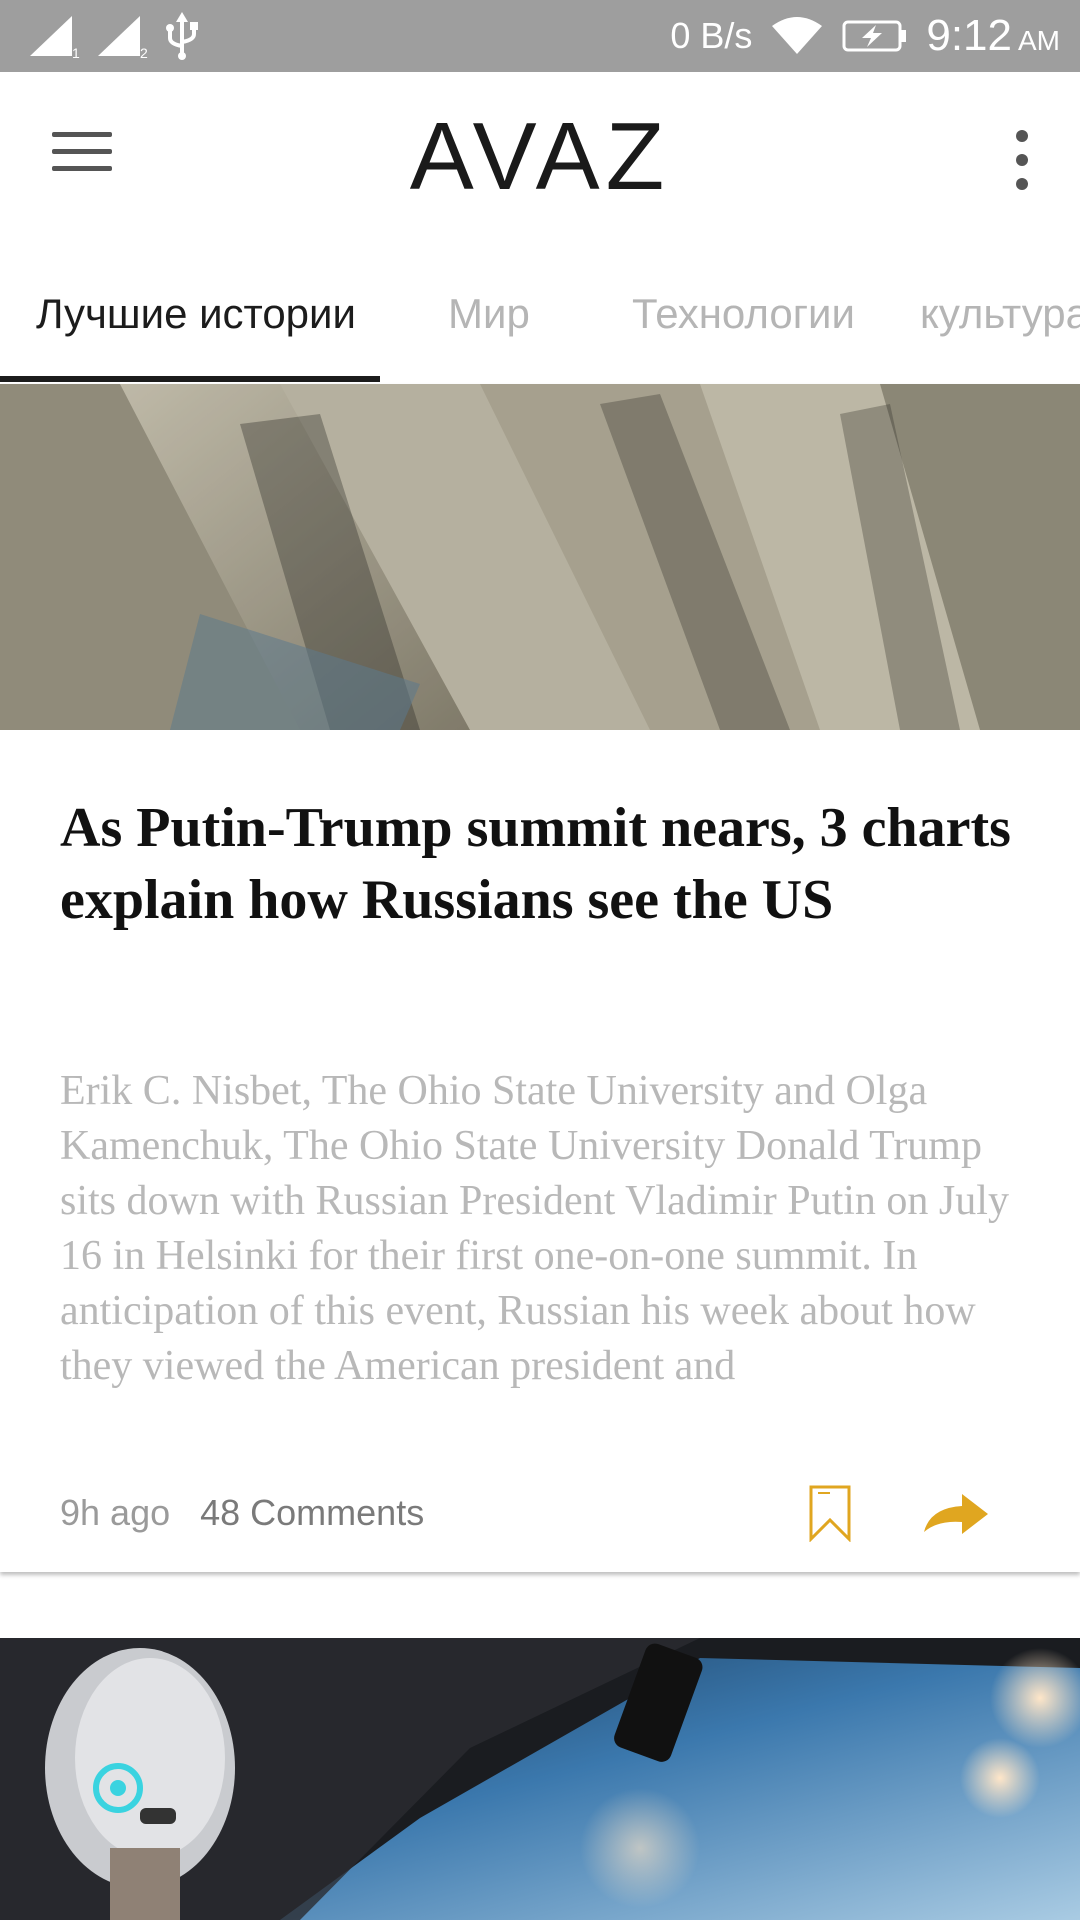  Describe the element at coordinates (874, 36) in the screenshot. I see `battery-icon` at that location.